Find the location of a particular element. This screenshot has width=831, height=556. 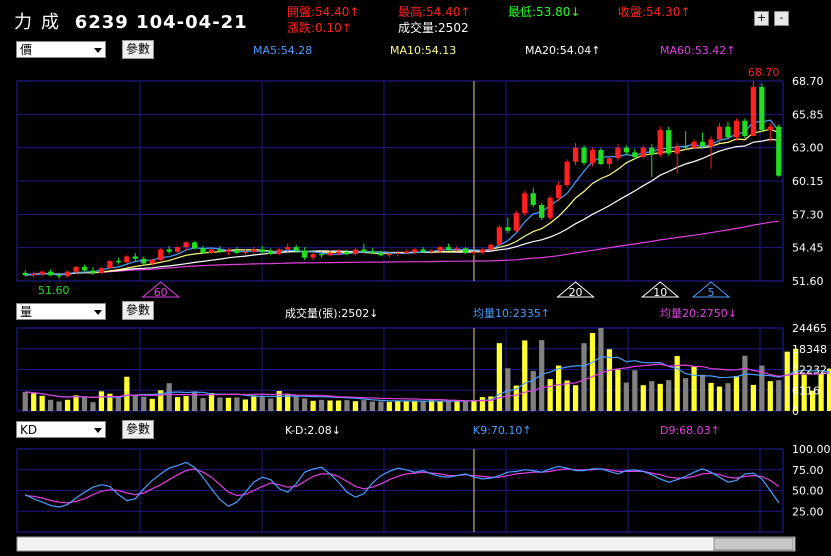

scroll-left-icon is located at coordinates (11, 544).